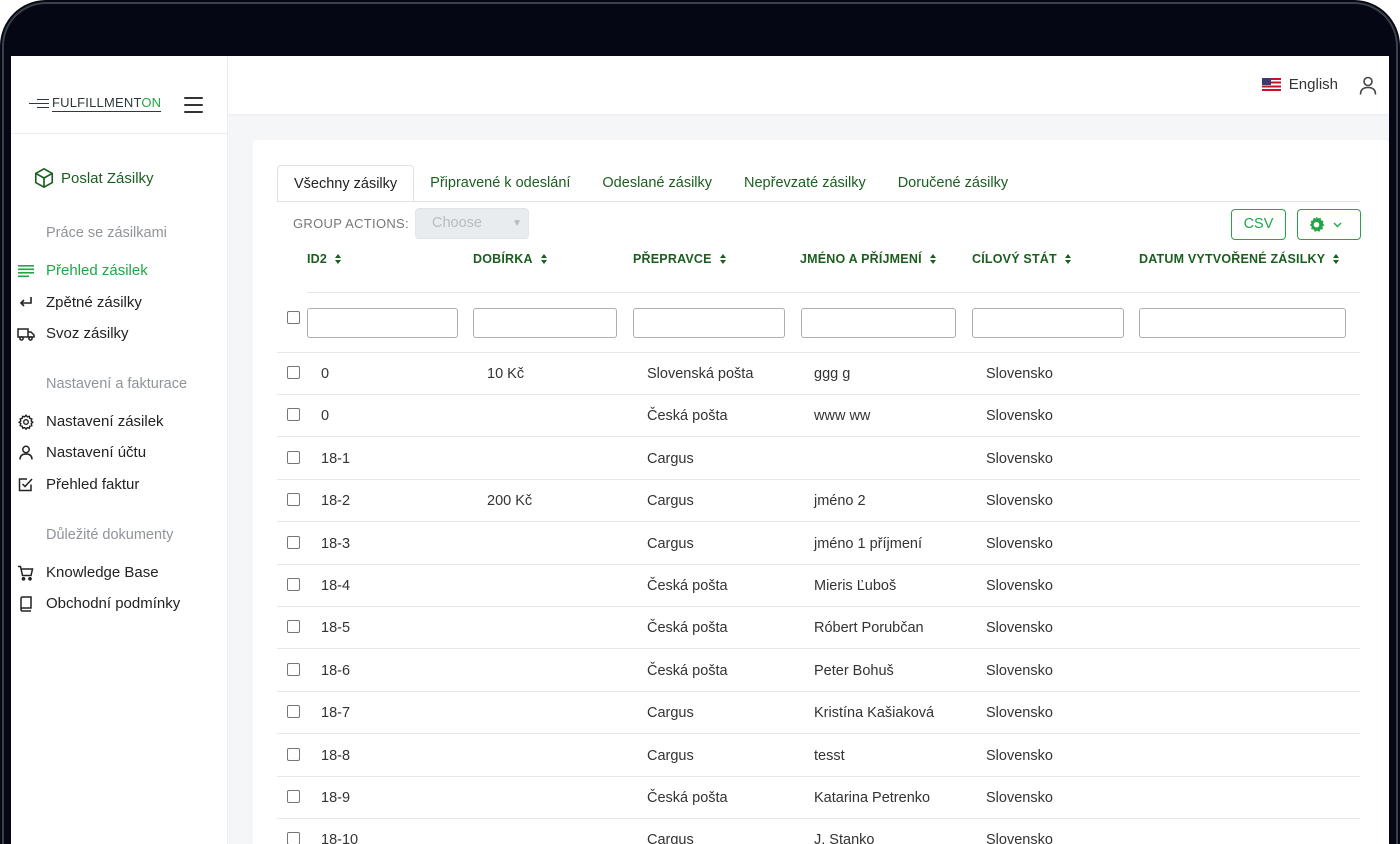  What do you see at coordinates (93, 178) in the screenshot?
I see `send-shipments-link: Poslat Zásilky` at bounding box center [93, 178].